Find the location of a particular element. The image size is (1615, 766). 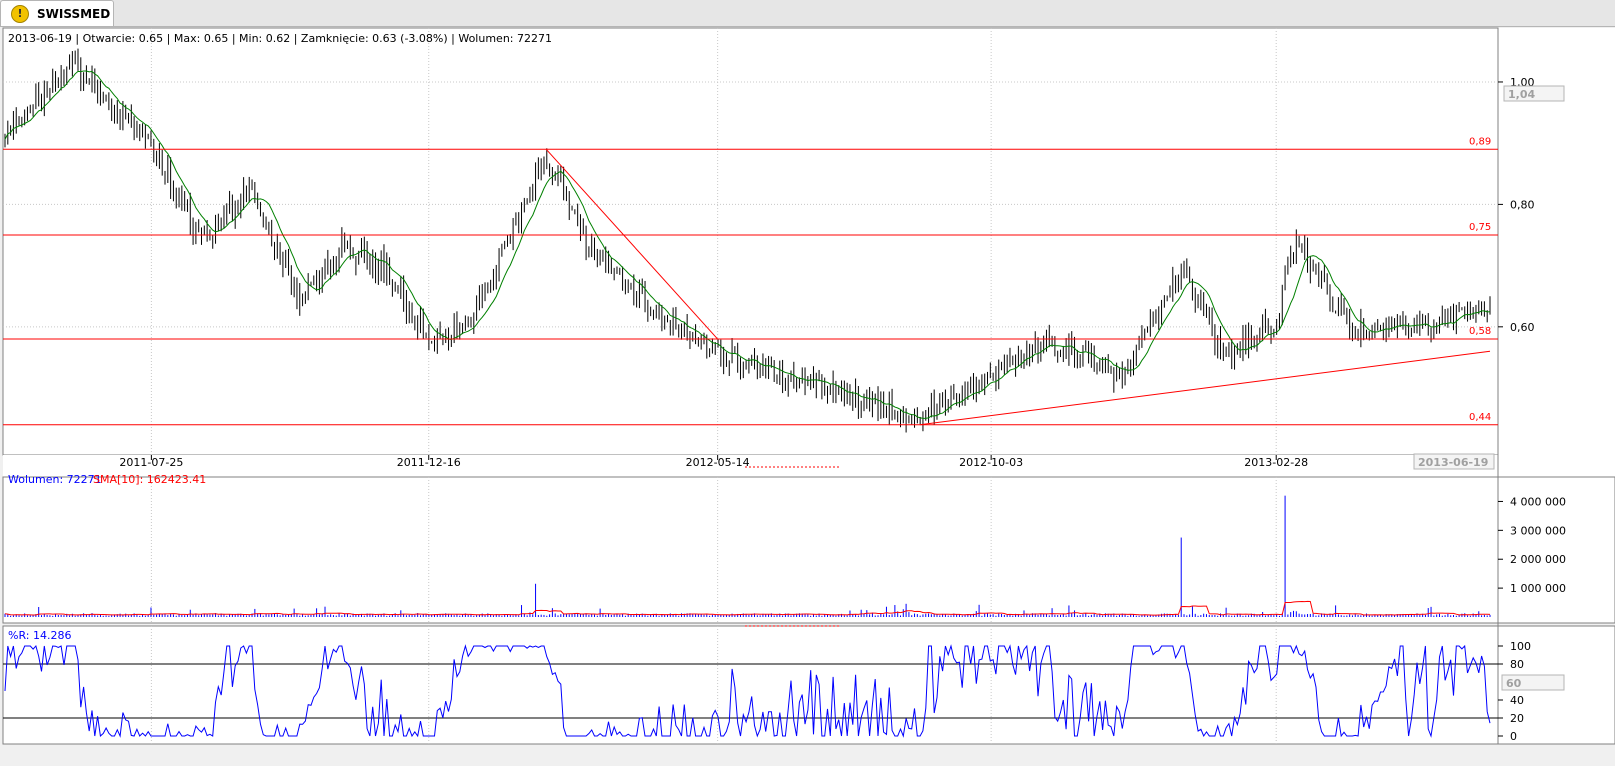

date-tick-label: 2013-02-28 is located at coordinates (1276, 462).